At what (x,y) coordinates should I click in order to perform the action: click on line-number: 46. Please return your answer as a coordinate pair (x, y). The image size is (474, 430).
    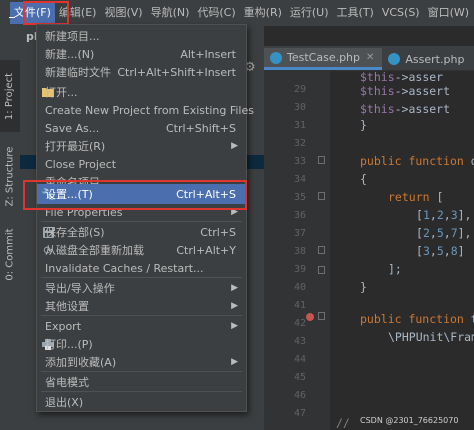
    Looking at the image, I should click on (299, 395).